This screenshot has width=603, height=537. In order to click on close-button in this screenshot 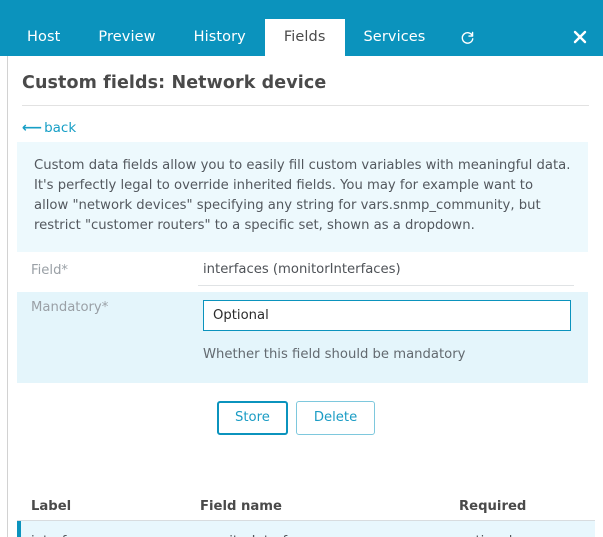, I will do `click(580, 37)`.